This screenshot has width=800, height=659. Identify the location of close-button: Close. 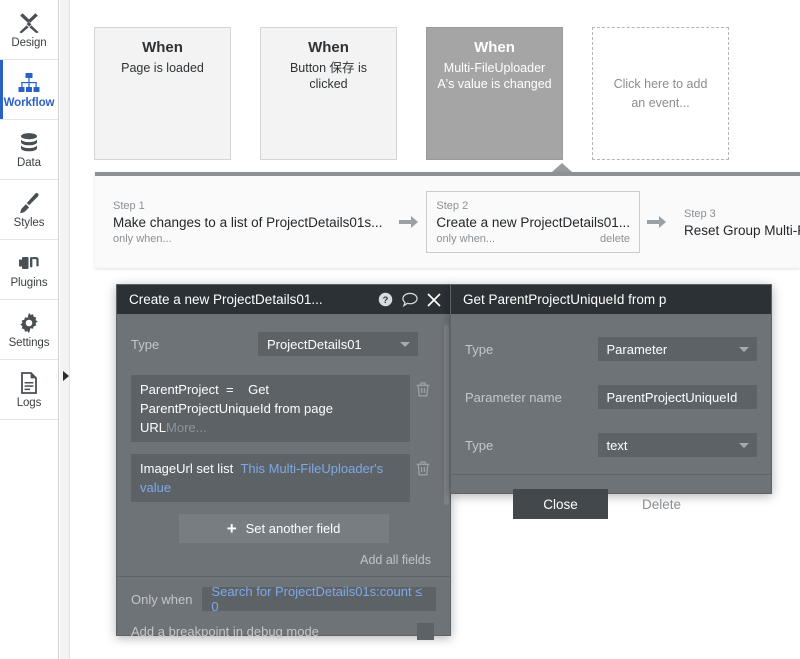
(560, 504).